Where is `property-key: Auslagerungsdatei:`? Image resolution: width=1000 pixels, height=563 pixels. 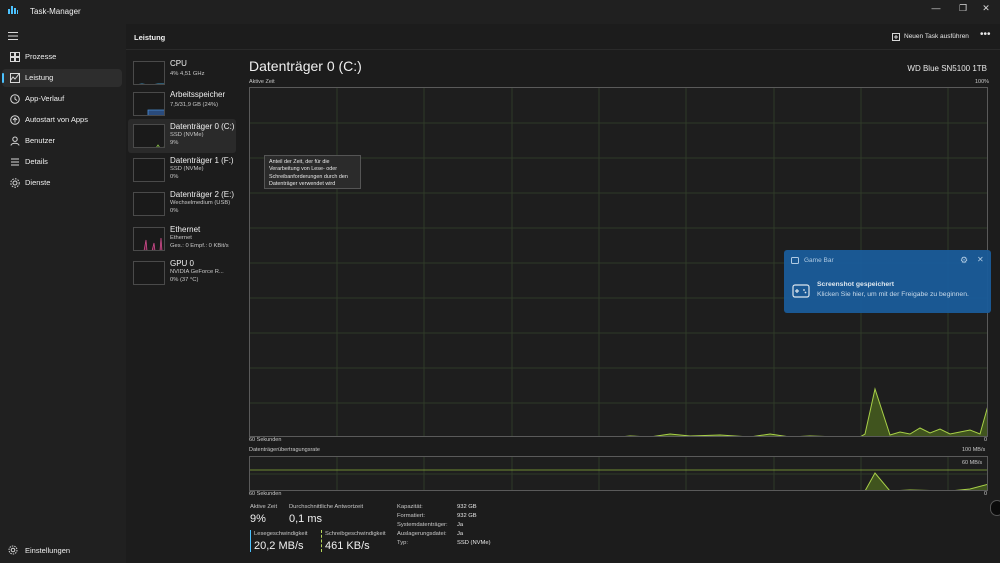
property-key: Auslagerungsdatei: is located at coordinates (422, 534).